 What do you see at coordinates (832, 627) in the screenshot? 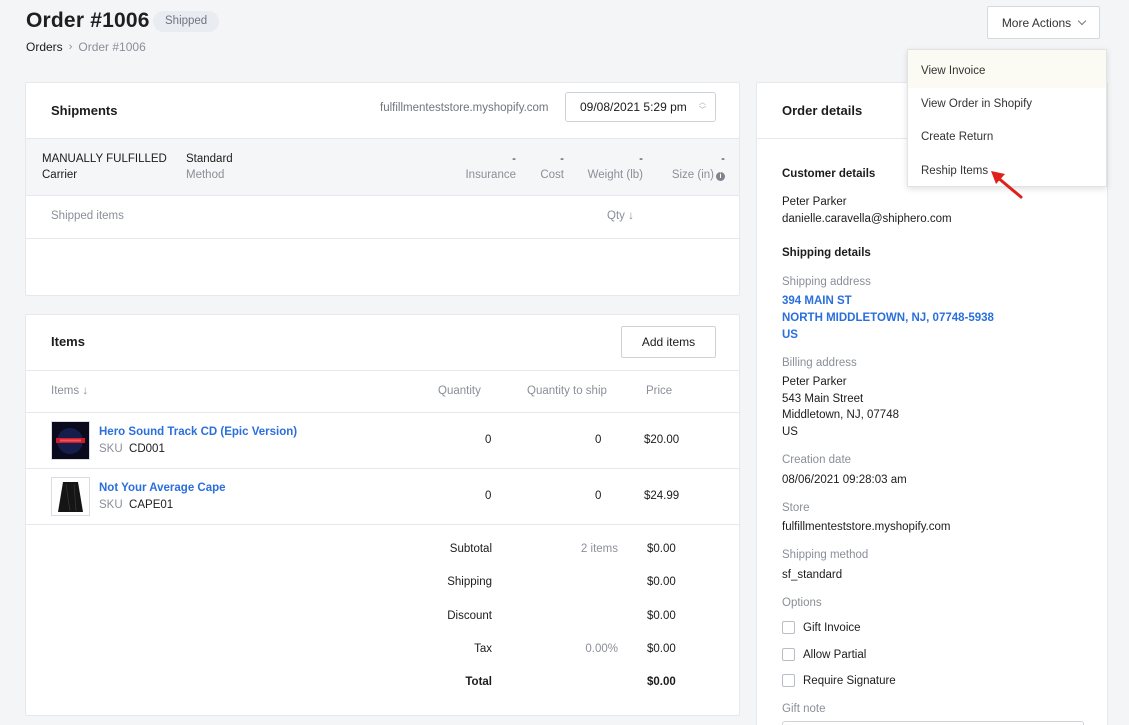
I see `gift-invoice-label: Gift Invoice` at bounding box center [832, 627].